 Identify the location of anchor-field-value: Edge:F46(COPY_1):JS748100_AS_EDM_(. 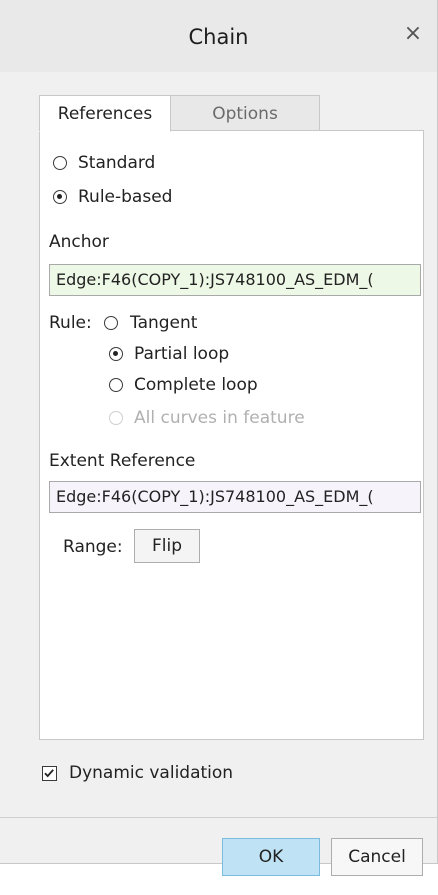
(215, 279).